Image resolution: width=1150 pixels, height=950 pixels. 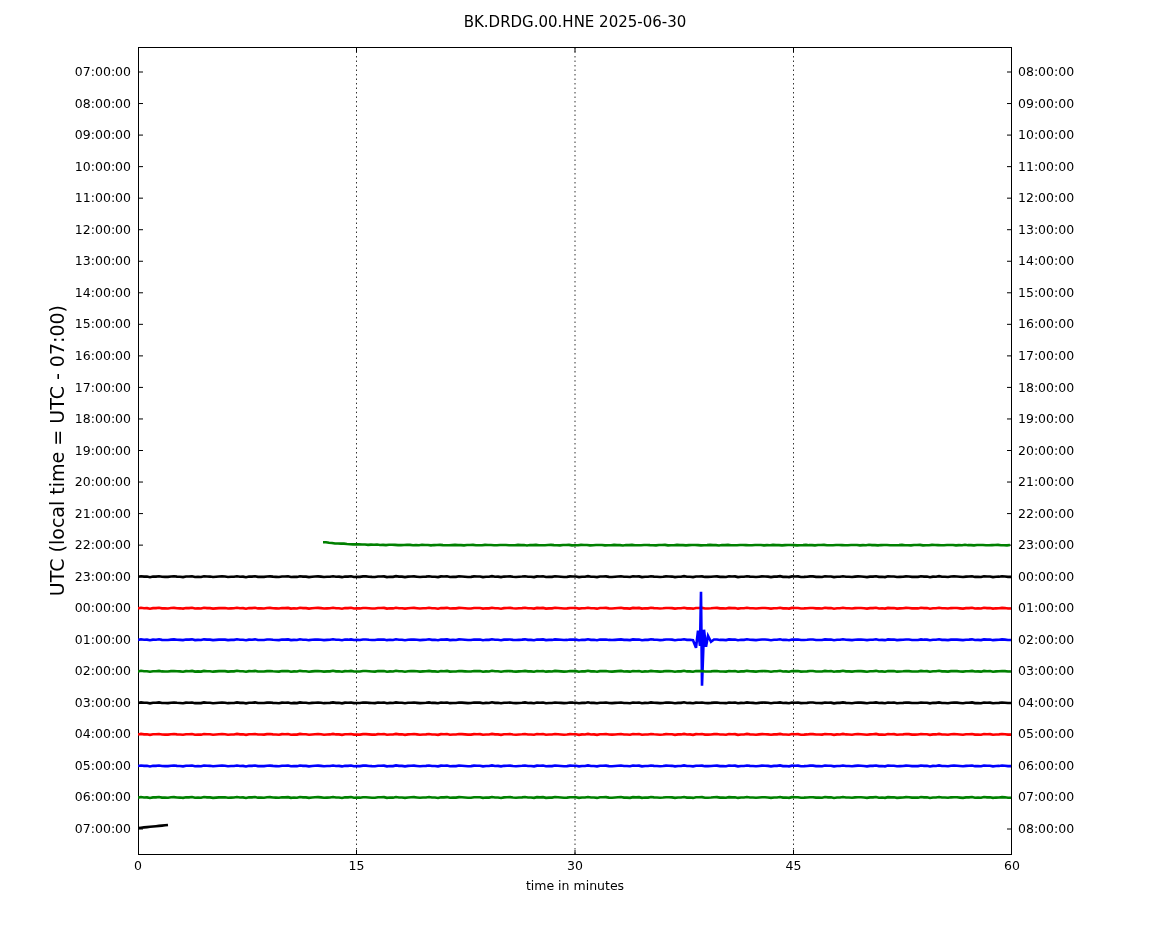 I want to click on x-tick-label: 30, so click(x=575, y=866).